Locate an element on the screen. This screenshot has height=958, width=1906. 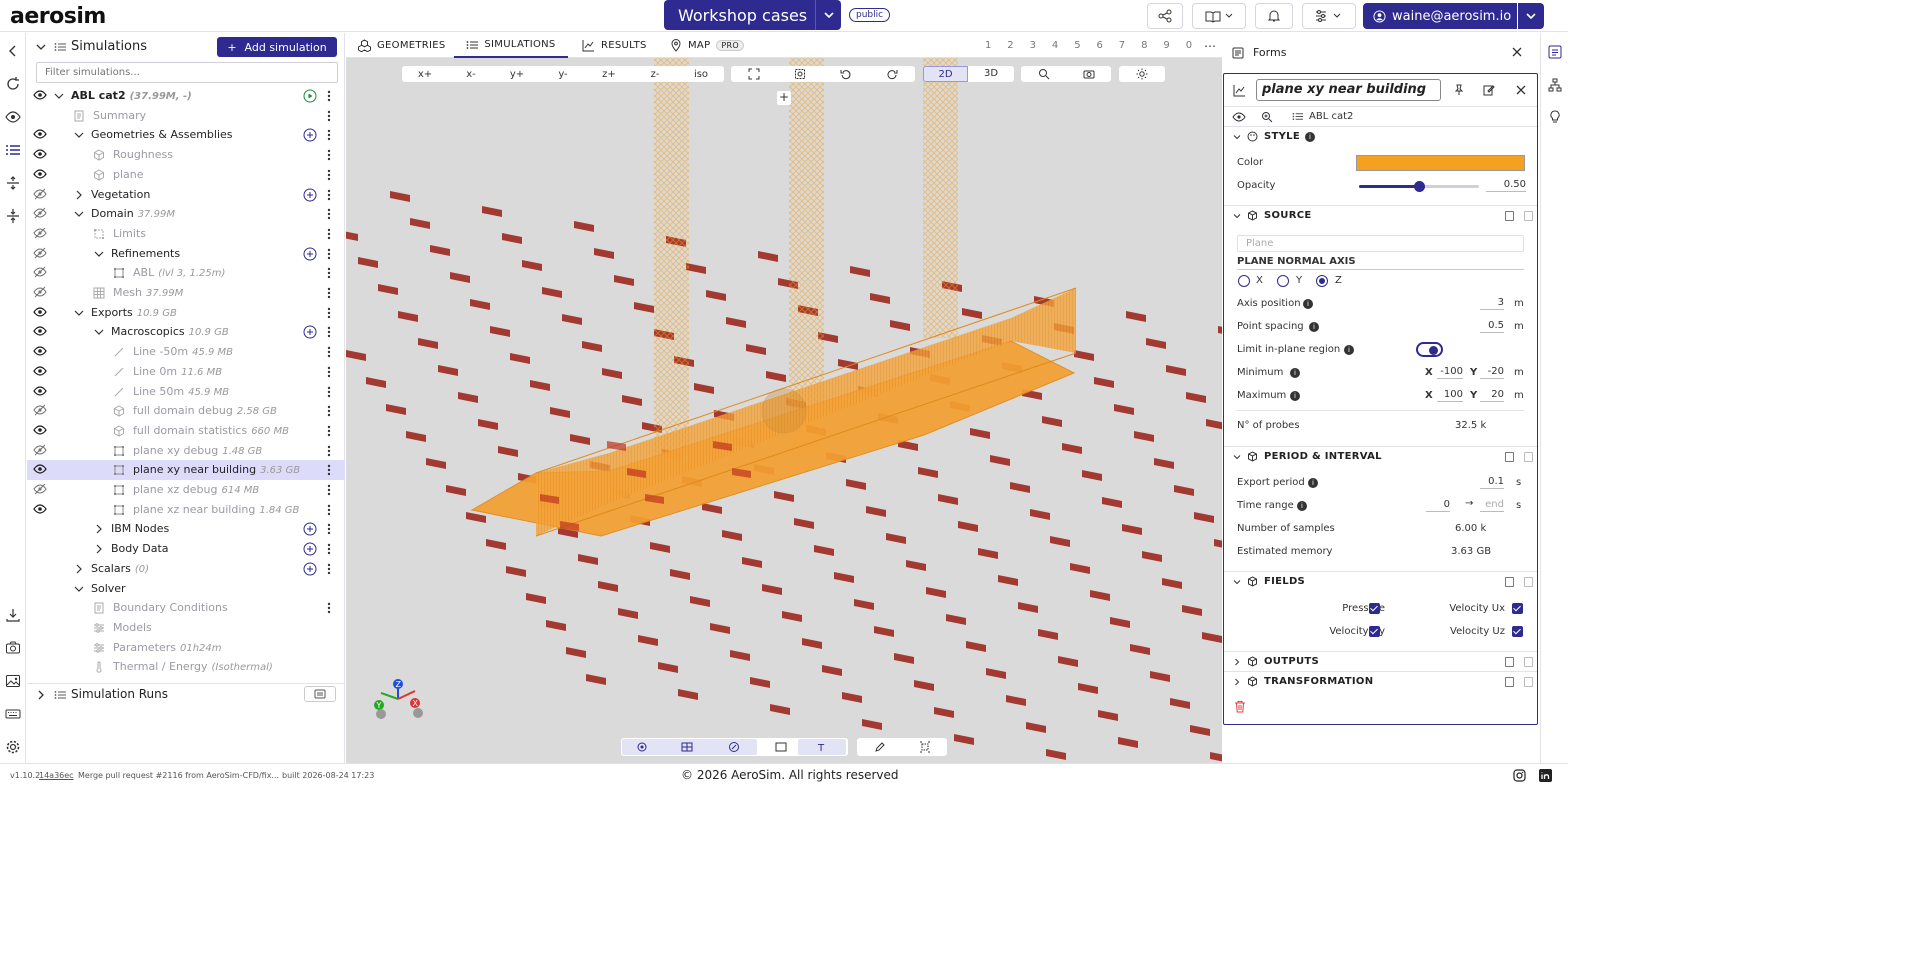
tree-row: Refinements is located at coordinates (186, 254).